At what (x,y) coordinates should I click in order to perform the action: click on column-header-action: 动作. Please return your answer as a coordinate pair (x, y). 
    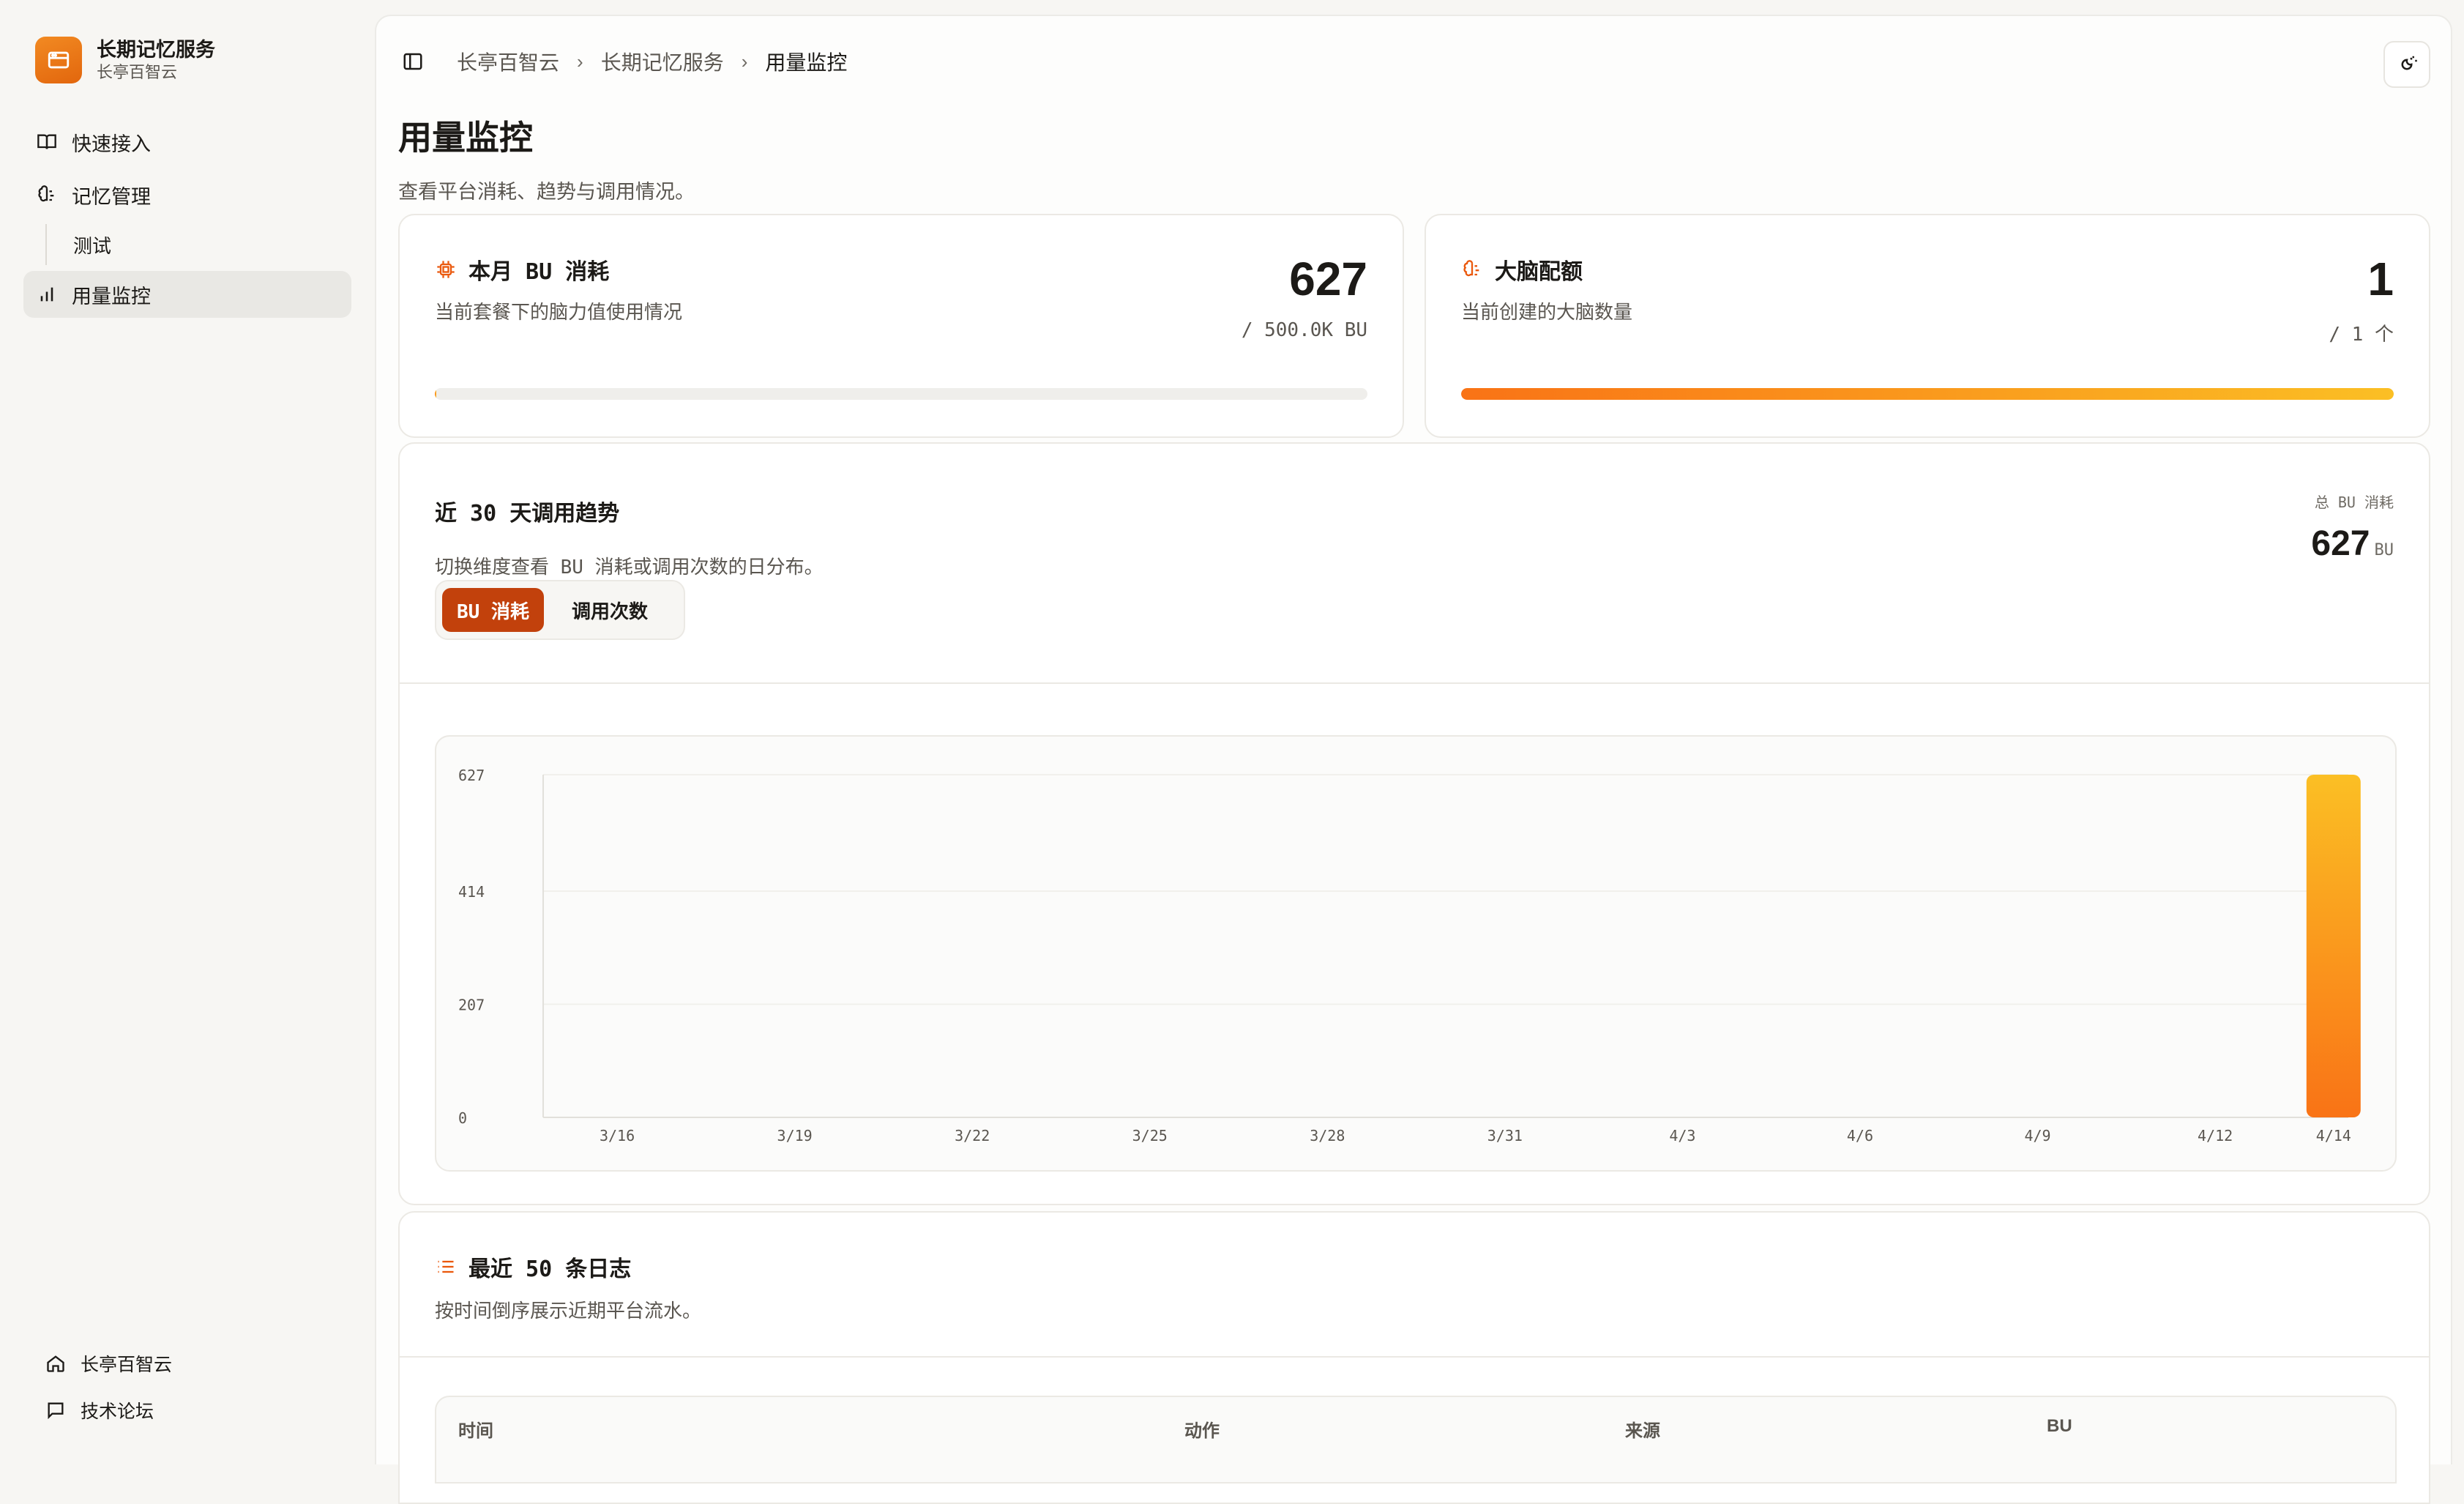
    Looking at the image, I should click on (1202, 1429).